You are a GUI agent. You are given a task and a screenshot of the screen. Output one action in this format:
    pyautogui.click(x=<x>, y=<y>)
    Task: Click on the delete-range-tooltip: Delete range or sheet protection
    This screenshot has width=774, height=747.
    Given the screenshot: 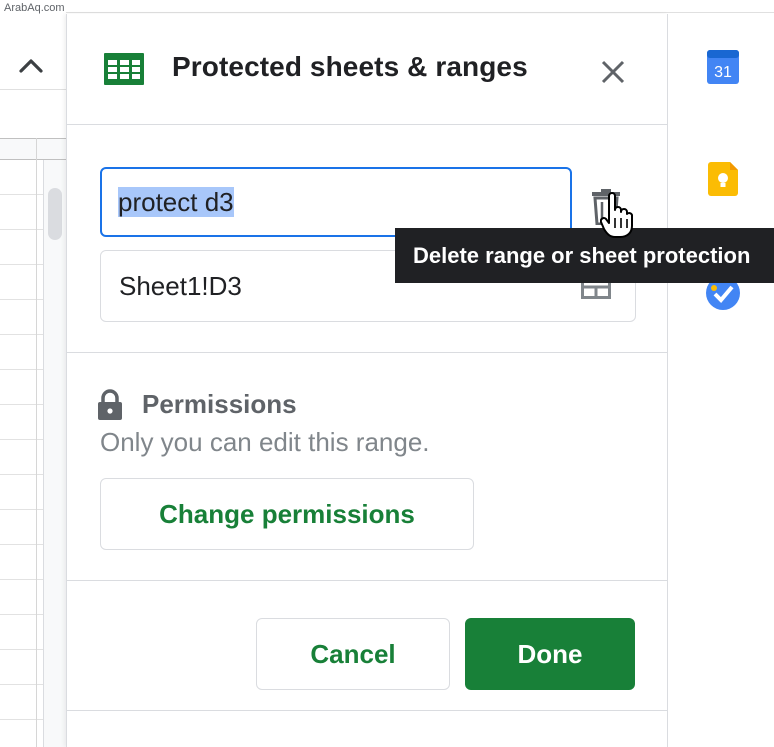 What is the action you would take?
    pyautogui.click(x=584, y=255)
    